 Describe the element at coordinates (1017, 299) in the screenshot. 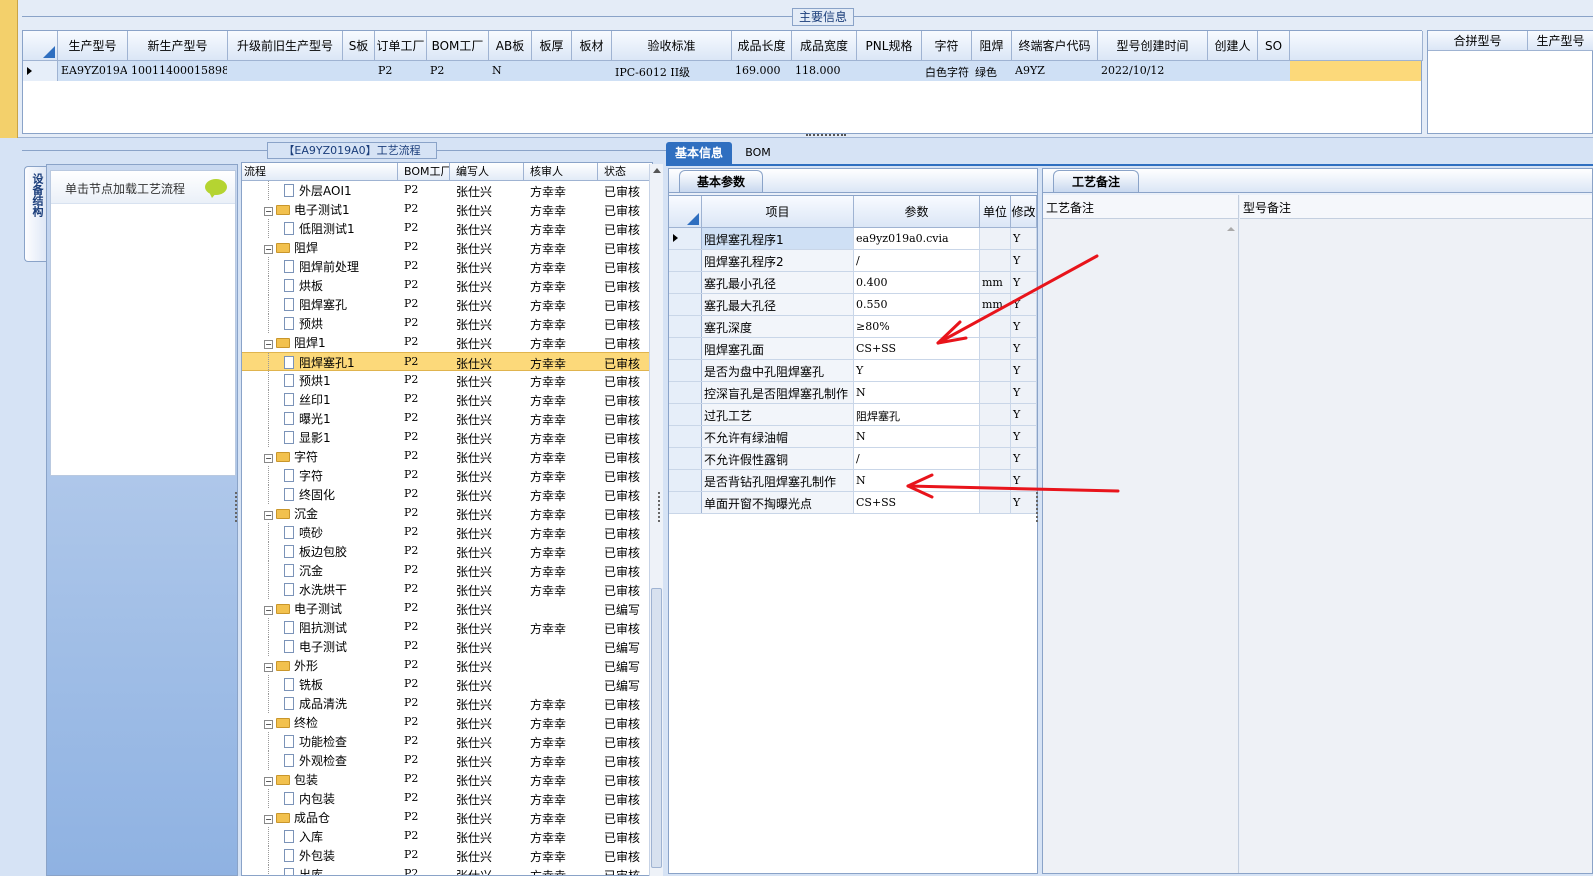

I see `arrow-1-icon` at that location.